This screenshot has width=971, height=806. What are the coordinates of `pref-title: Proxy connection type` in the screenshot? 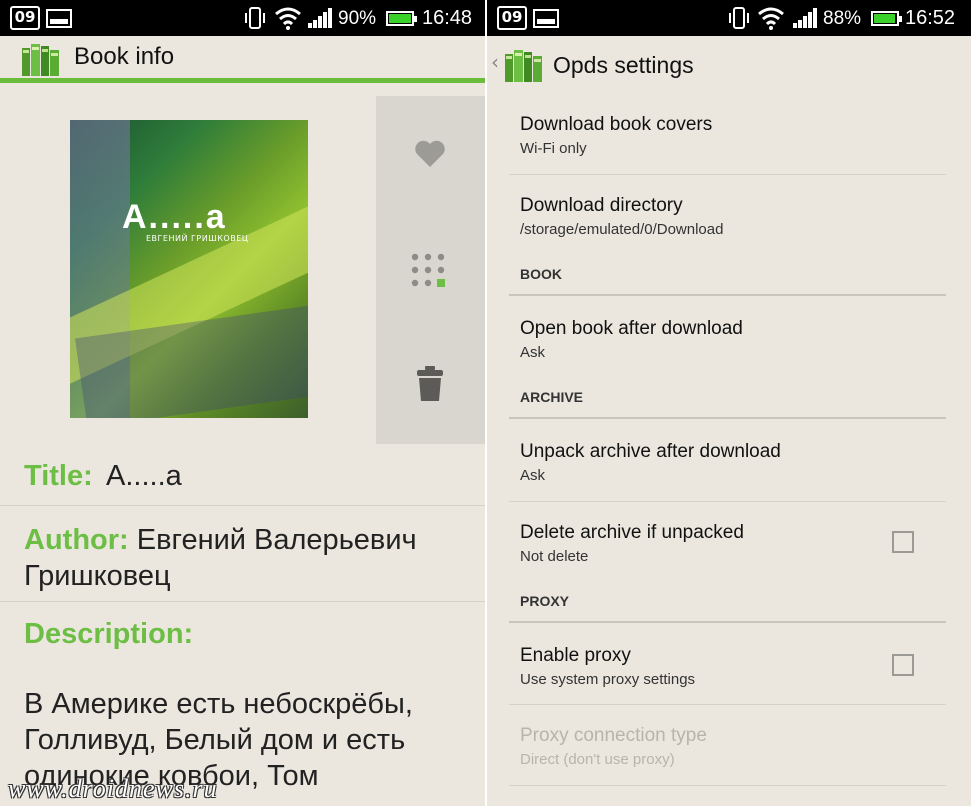 It's located at (613, 735).